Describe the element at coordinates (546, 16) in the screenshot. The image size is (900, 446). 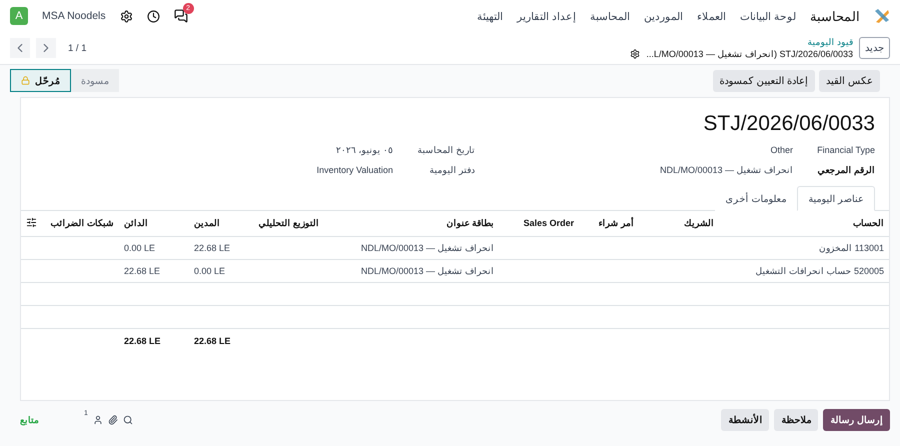
I see `menu-item: إعداد التقارير` at that location.